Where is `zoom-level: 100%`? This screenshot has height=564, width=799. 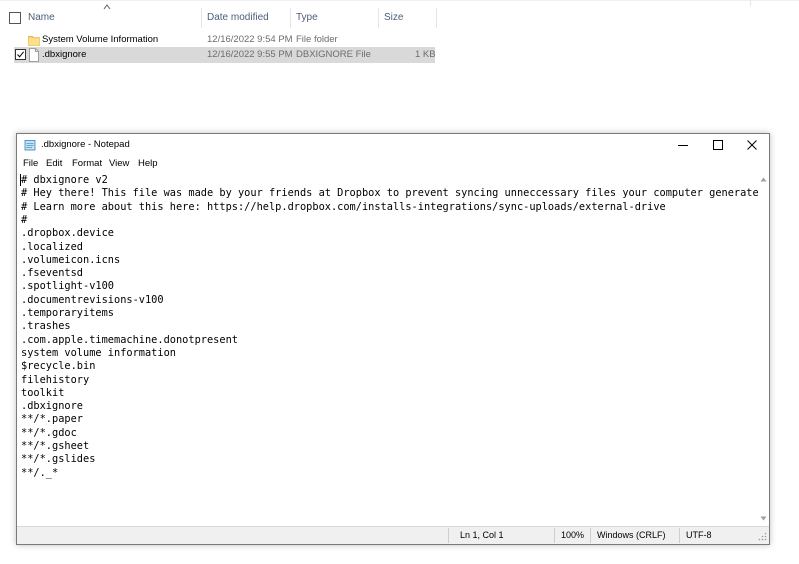
zoom-level: 100% is located at coordinates (573, 535).